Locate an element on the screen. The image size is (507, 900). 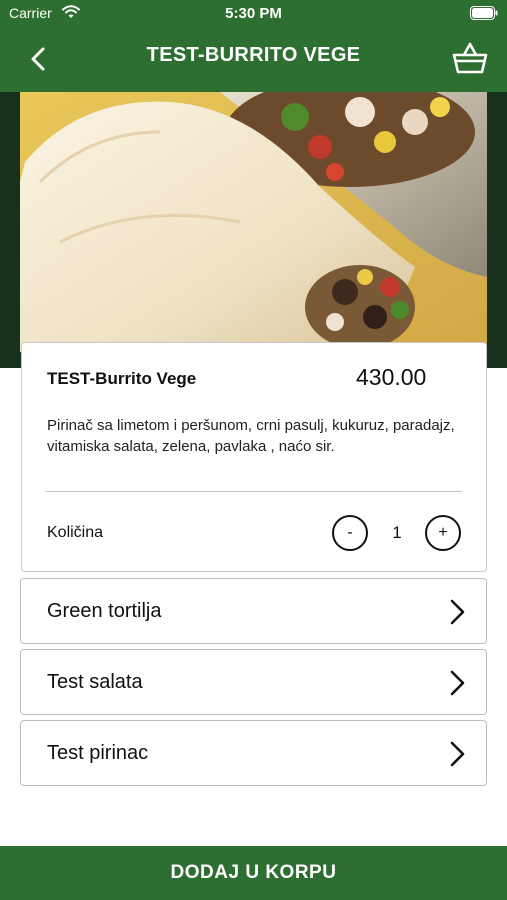
product-name: TEST-Burrito Vege is located at coordinates (122, 378).